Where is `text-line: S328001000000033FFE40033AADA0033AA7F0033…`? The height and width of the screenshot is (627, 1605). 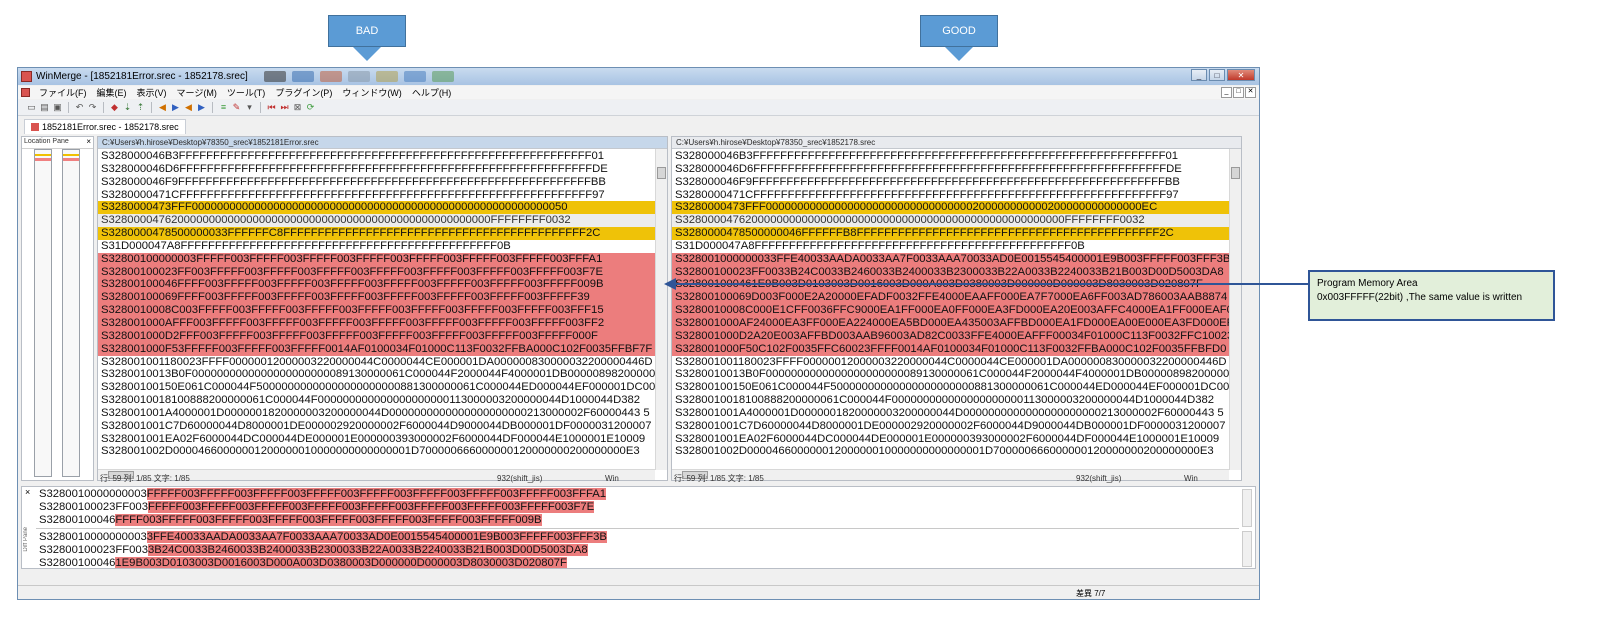 text-line: S328001000000033FFE40033AADA0033AA7F0033… is located at coordinates (950, 259).